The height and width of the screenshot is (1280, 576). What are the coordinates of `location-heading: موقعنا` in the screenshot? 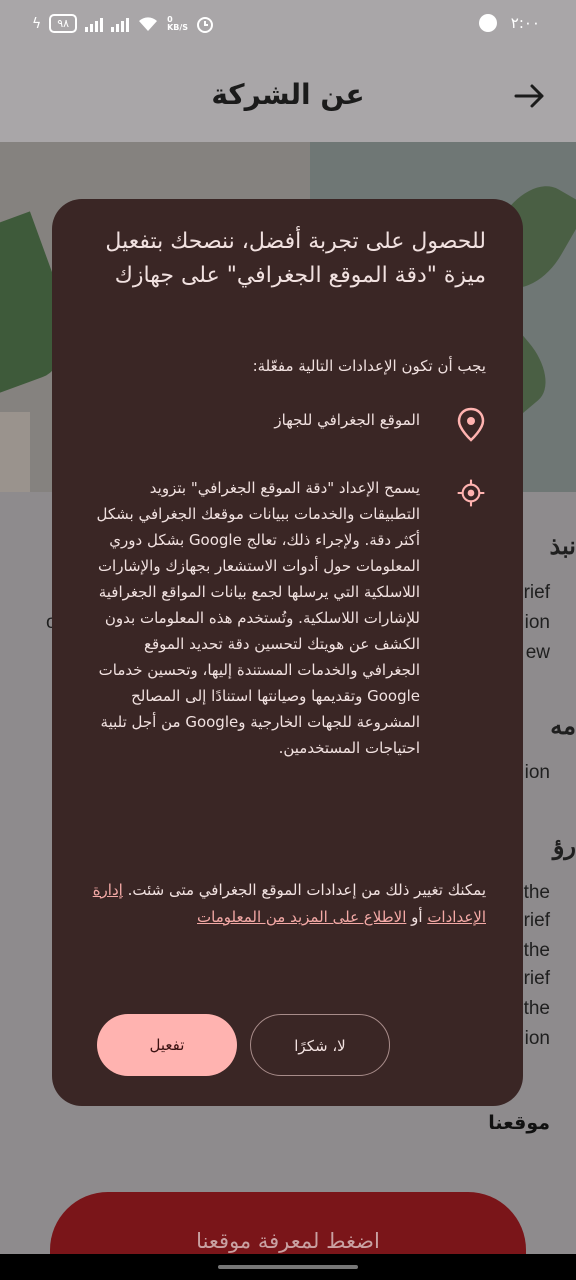 It's located at (519, 1123).